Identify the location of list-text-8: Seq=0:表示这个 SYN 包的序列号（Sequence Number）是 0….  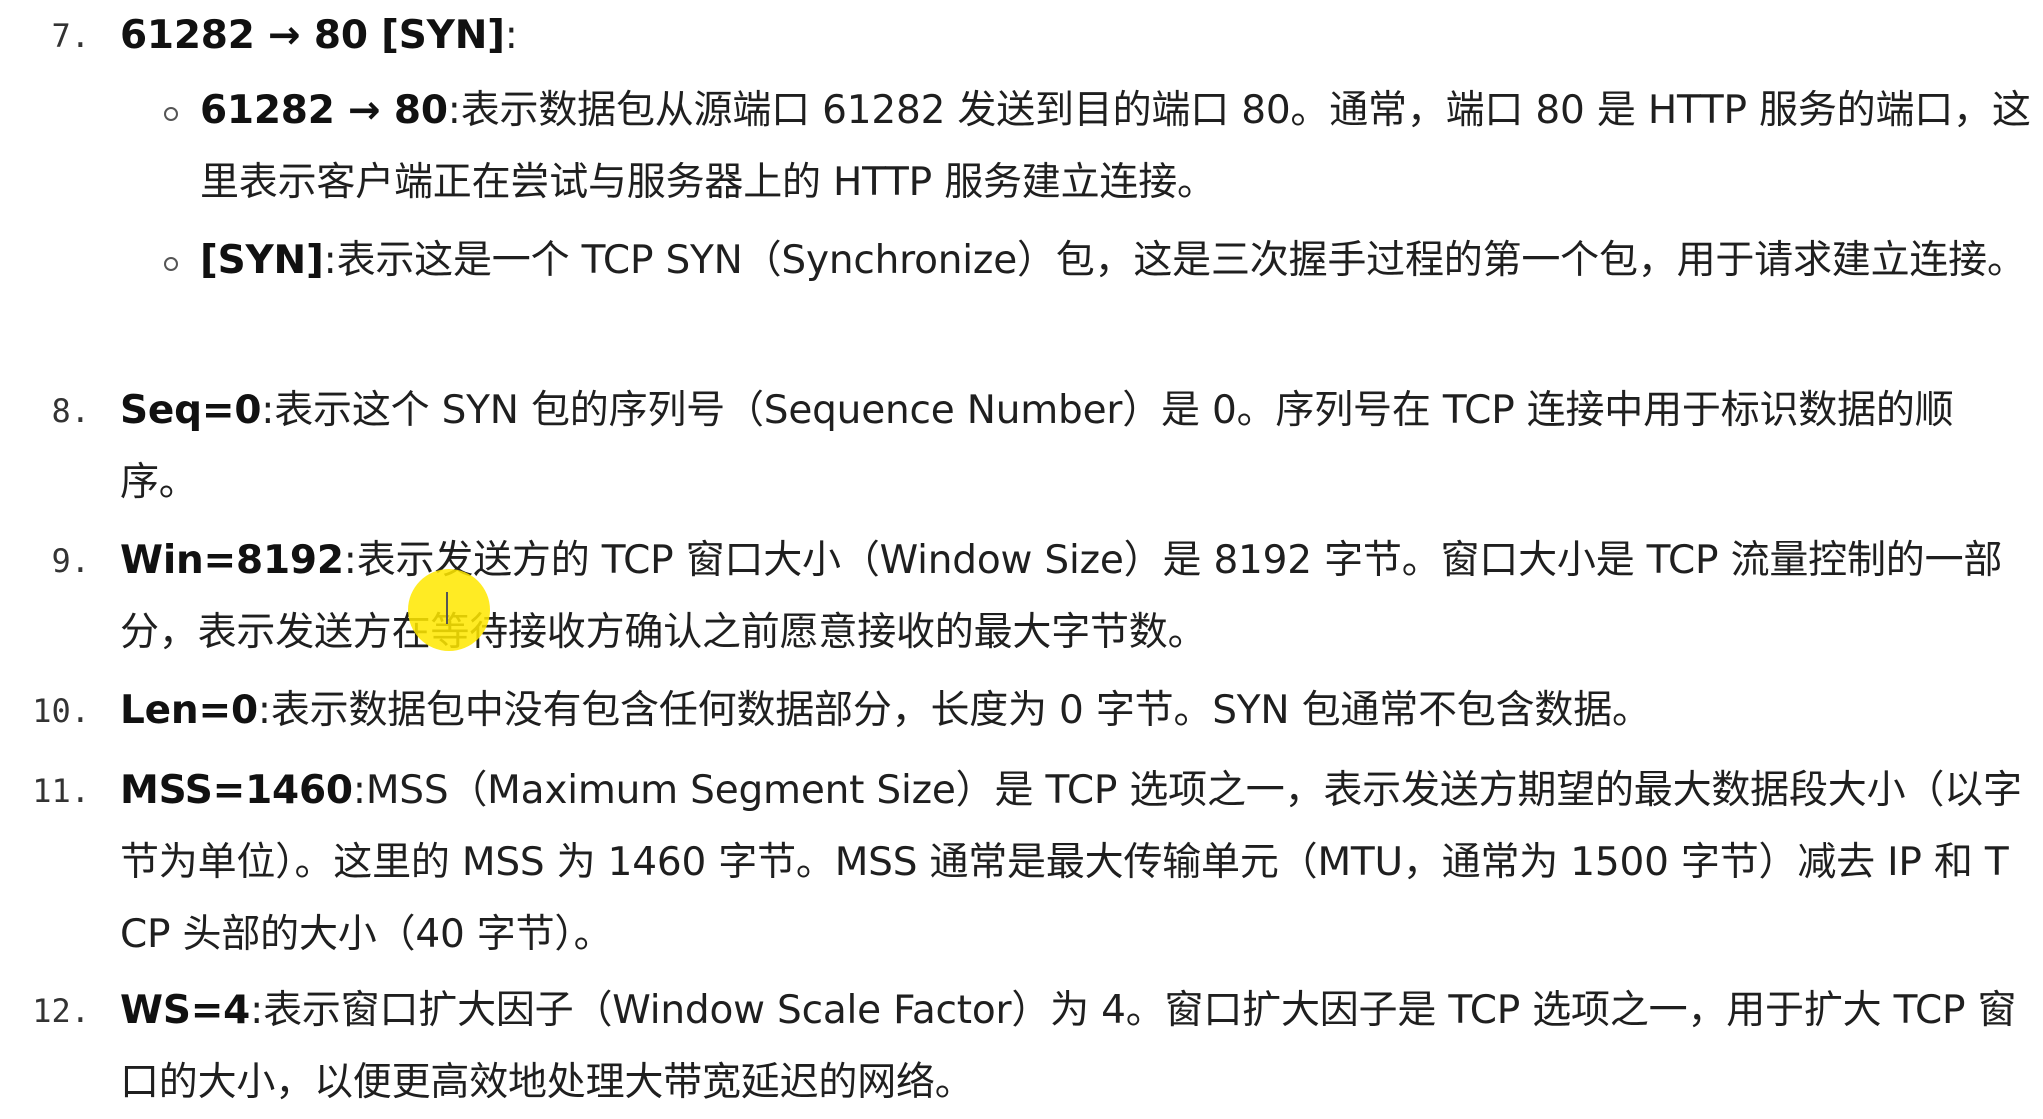
(1070, 447).